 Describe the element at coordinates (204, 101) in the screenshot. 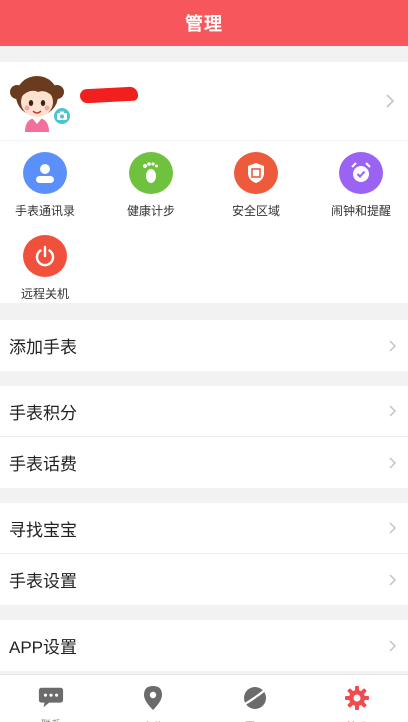

I see `profile-card` at that location.